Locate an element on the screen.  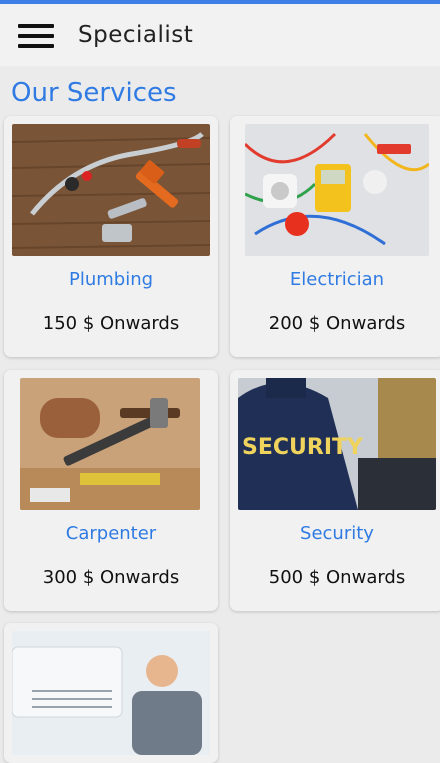
section-title: Our Services is located at coordinates (94, 93).